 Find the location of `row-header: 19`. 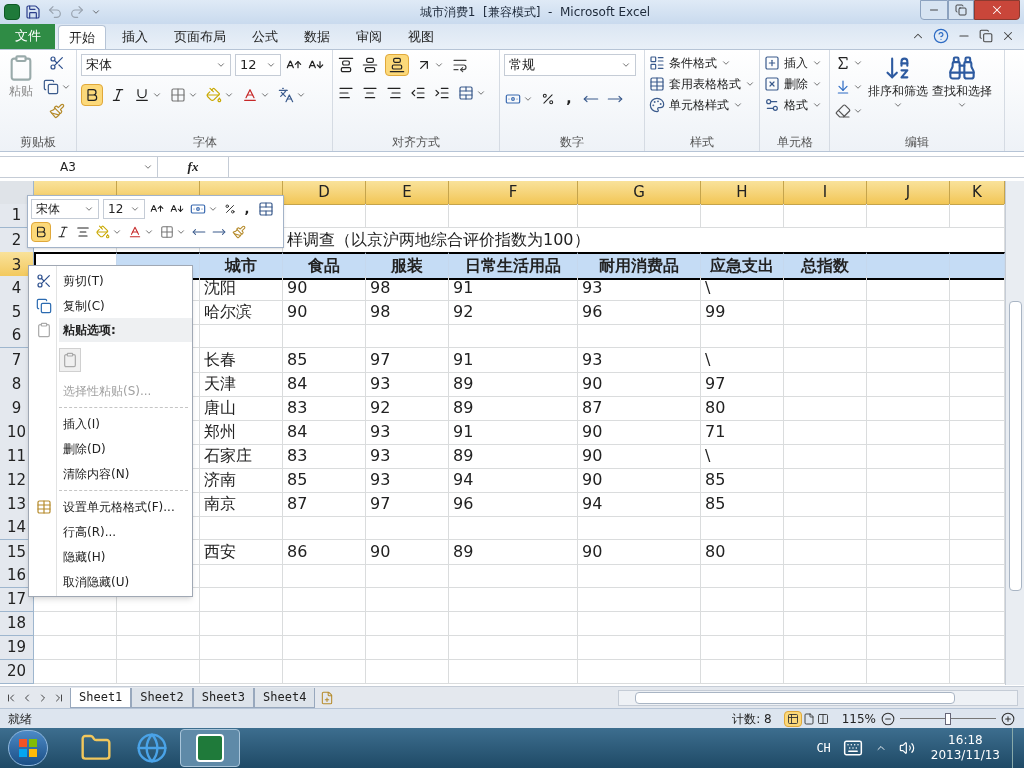

row-header: 19 is located at coordinates (17, 648).